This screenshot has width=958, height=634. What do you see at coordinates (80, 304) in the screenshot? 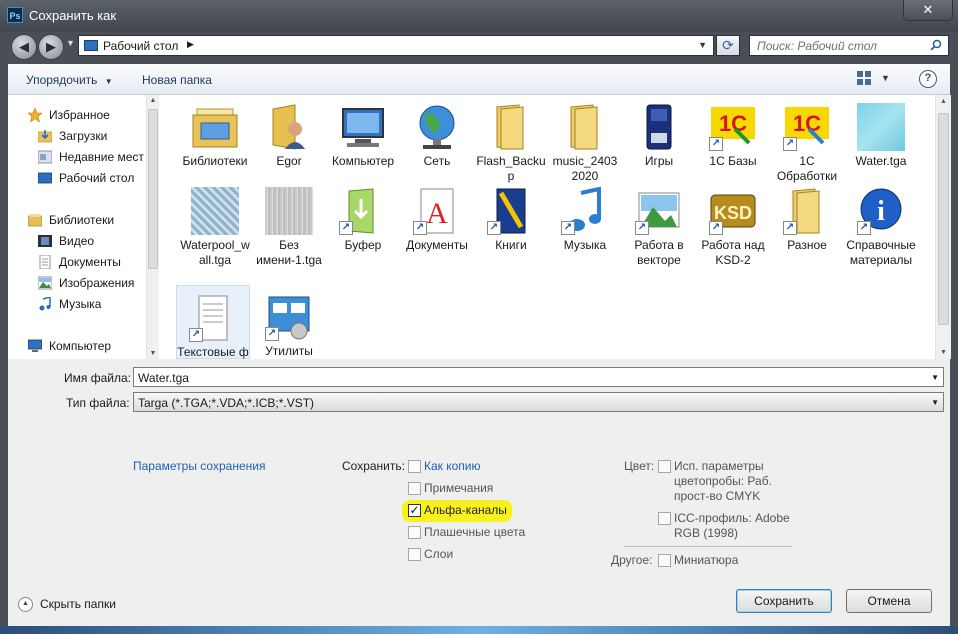
I see `sidebar-item-label: Музыка` at bounding box center [80, 304].